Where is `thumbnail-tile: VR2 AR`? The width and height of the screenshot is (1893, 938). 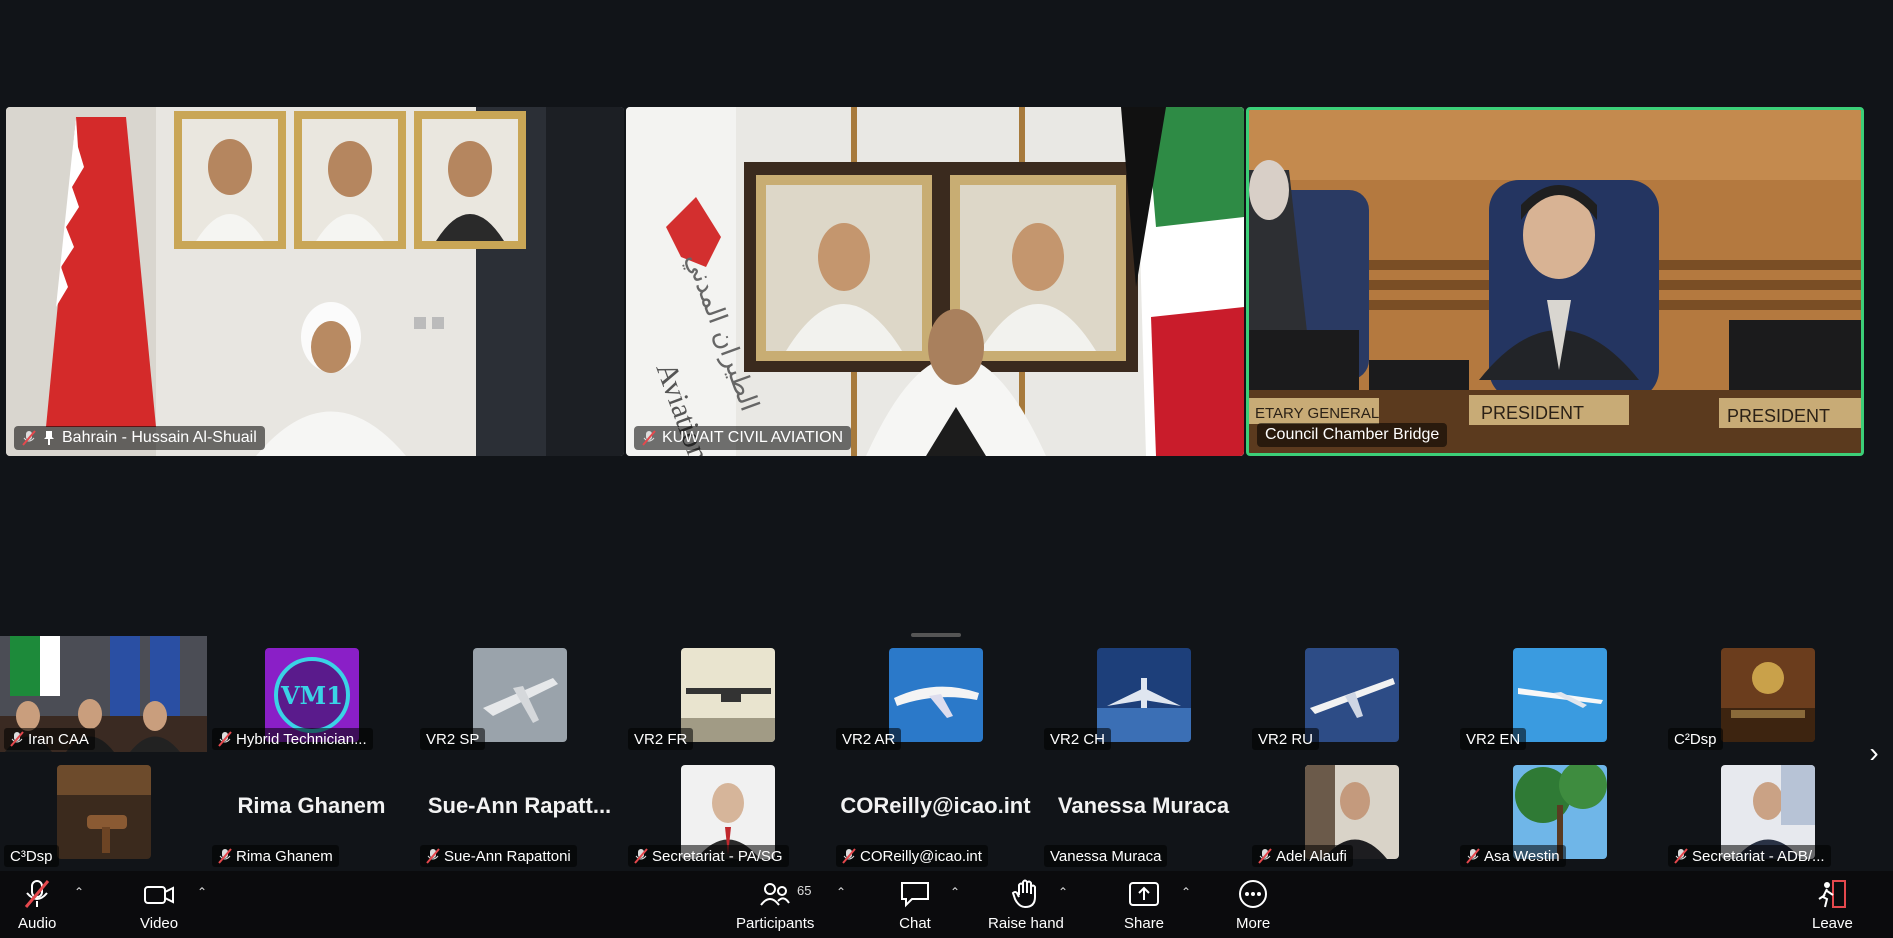 thumbnail-tile: VR2 AR is located at coordinates (935, 694).